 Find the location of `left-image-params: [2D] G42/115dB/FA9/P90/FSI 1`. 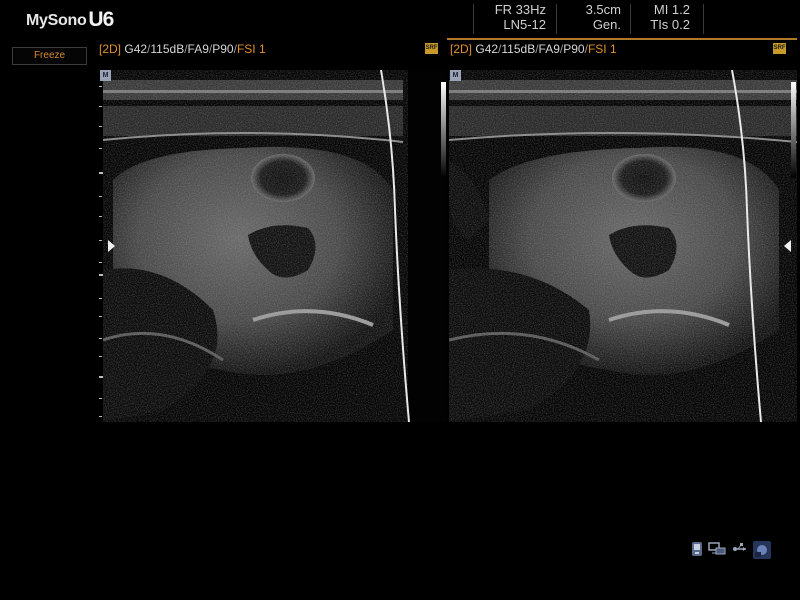

left-image-params: [2D] G42/115dB/FA9/P90/FSI 1 is located at coordinates (182, 49).